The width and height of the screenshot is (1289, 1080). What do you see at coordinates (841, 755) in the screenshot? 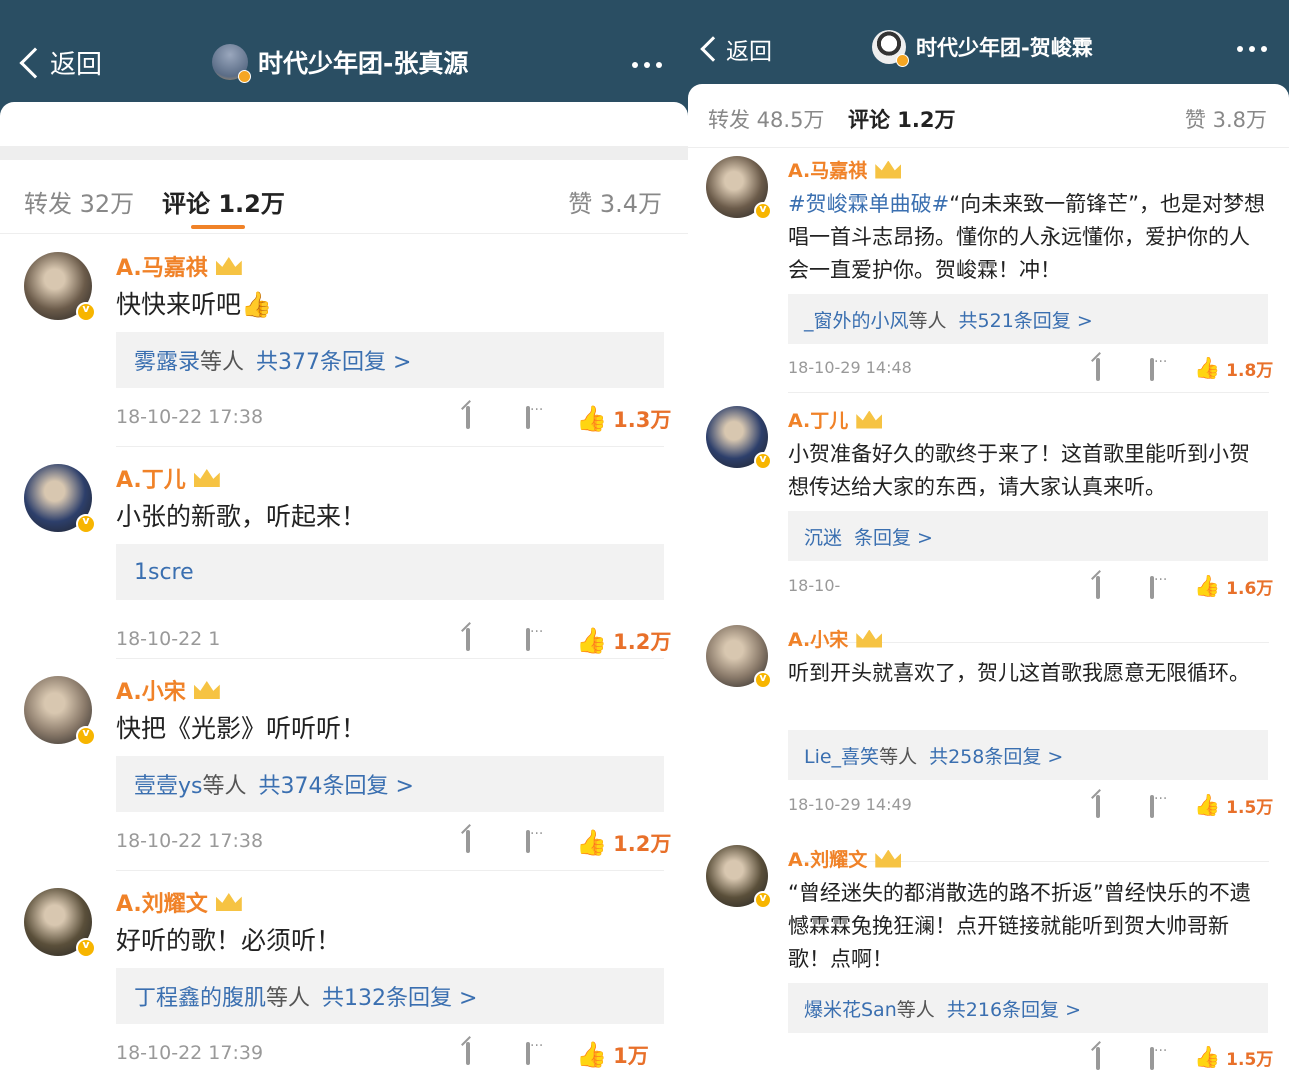
I see `reply-user-names: Lie_喜笑` at bounding box center [841, 755].